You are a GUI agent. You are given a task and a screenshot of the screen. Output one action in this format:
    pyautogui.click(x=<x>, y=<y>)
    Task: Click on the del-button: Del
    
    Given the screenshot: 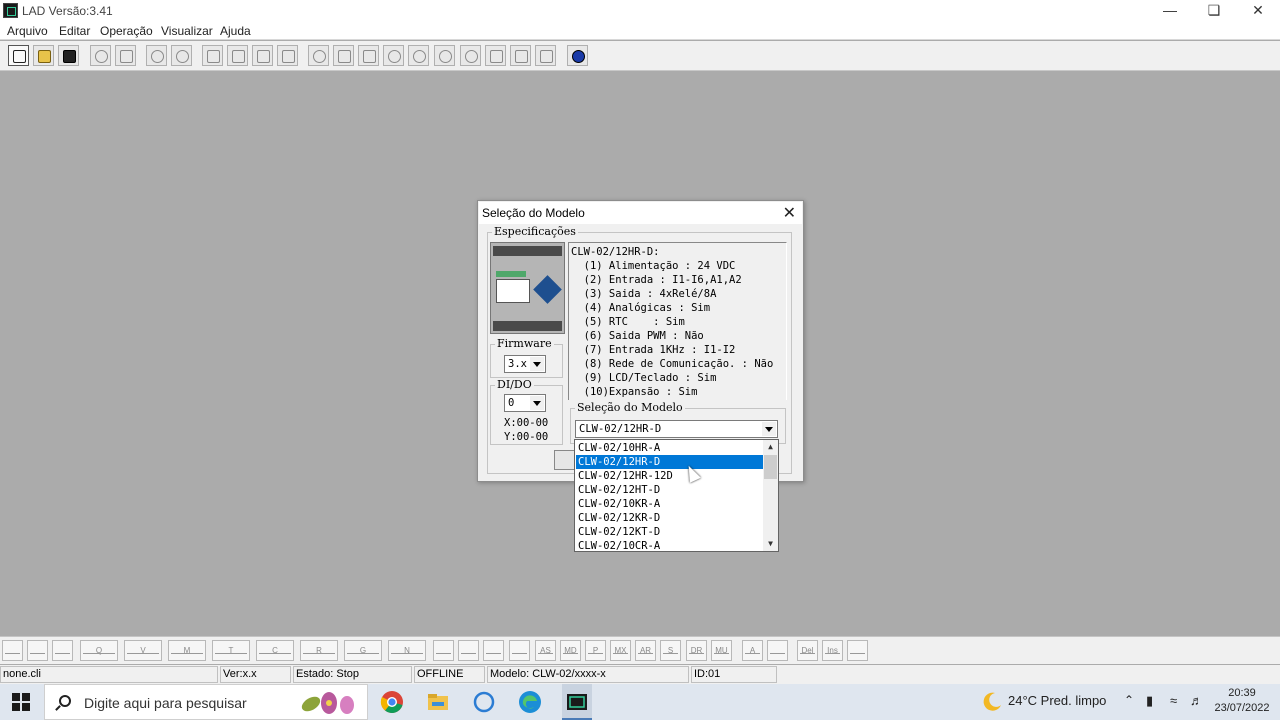 What is the action you would take?
    pyautogui.click(x=807, y=650)
    